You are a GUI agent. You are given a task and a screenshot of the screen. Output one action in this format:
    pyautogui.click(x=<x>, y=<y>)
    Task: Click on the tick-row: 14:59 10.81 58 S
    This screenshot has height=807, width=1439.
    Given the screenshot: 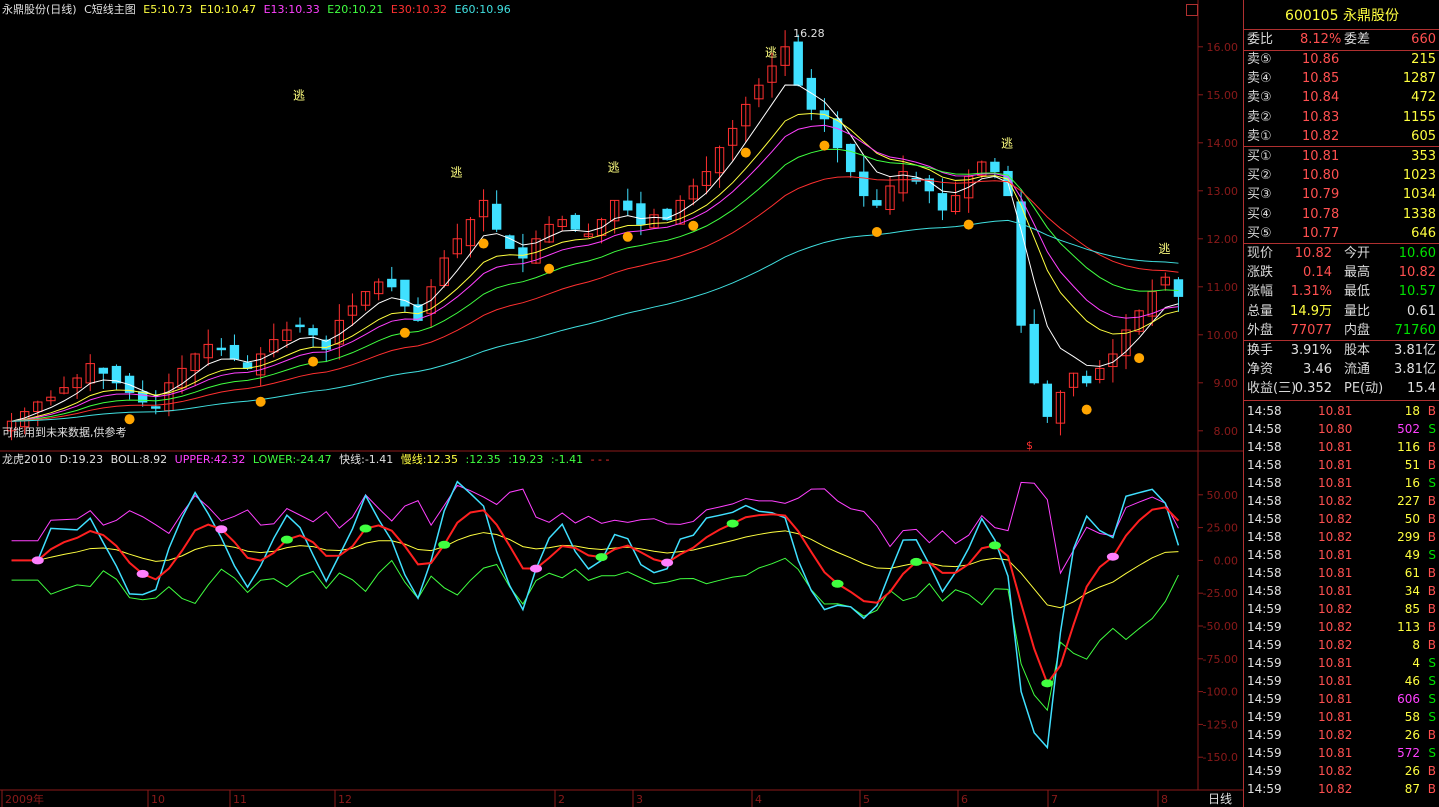 What is the action you would take?
    pyautogui.click(x=1341, y=717)
    